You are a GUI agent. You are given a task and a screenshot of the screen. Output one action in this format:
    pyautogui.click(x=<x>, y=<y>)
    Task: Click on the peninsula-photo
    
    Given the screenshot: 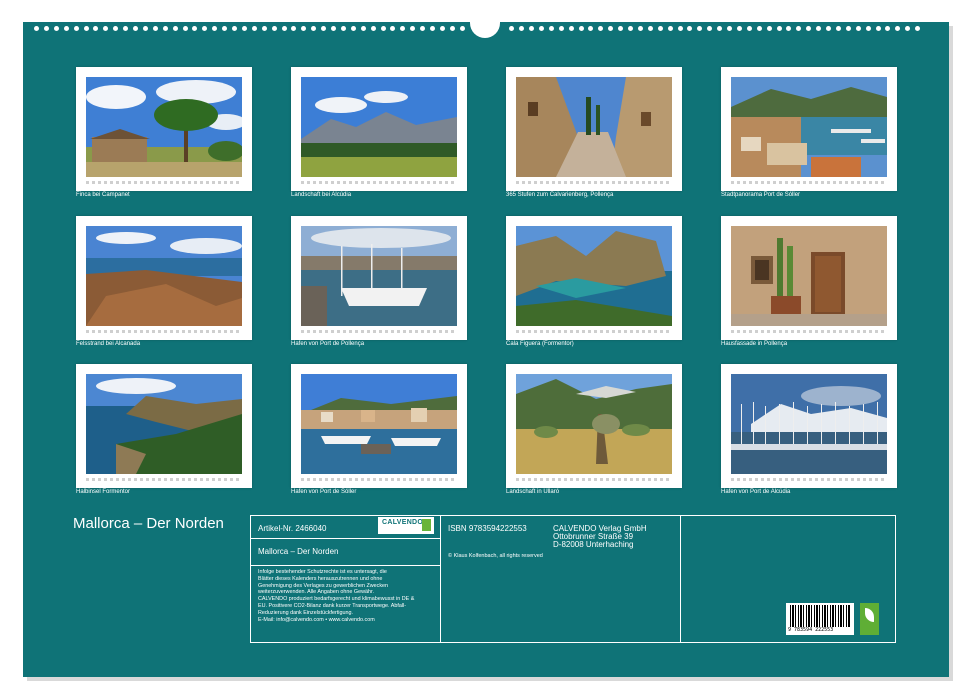 What is the action you would take?
    pyautogui.click(x=164, y=424)
    